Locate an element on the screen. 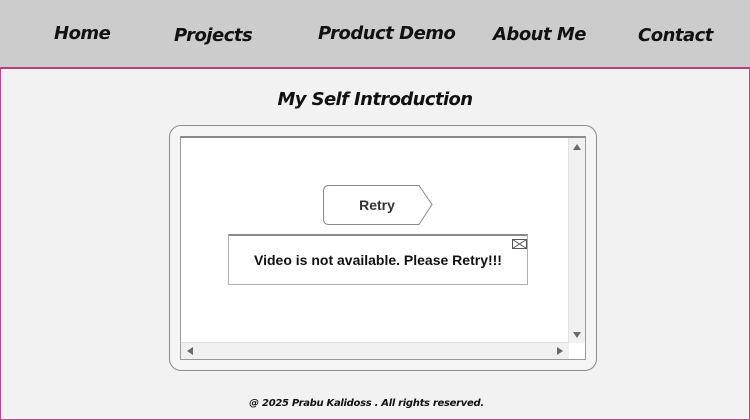 The width and height of the screenshot is (750, 420). nav-projects: Projects is located at coordinates (213, 35).